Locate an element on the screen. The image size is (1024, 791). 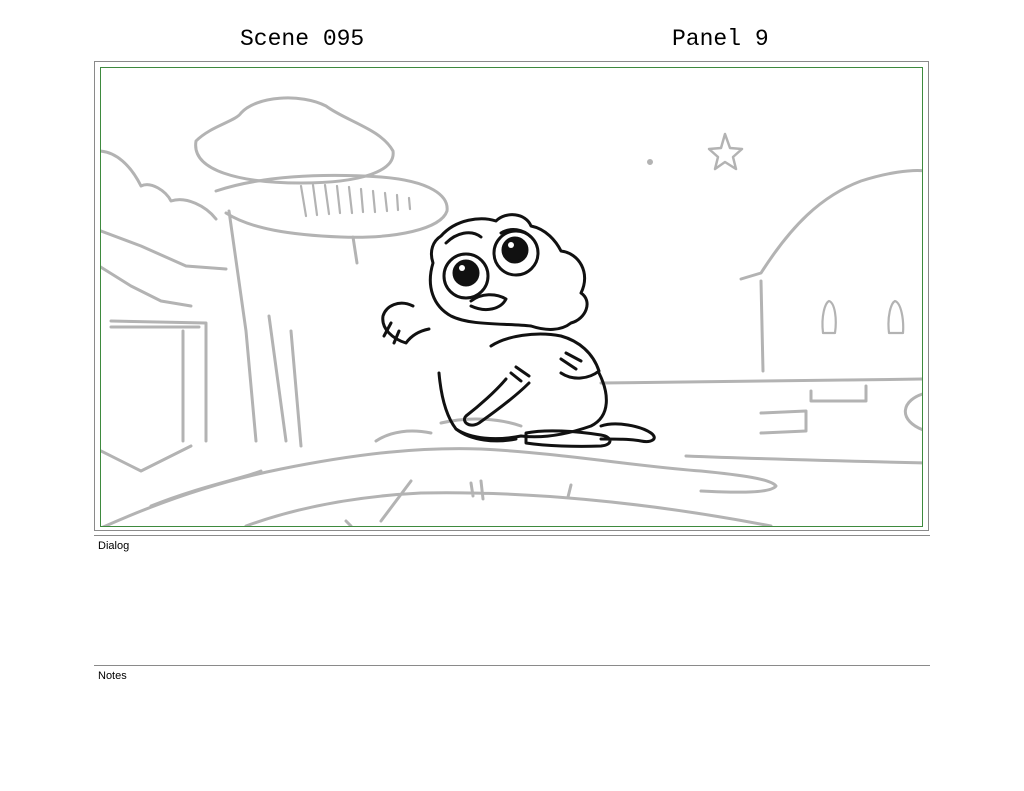
character-body is located at coordinates (522, 406).